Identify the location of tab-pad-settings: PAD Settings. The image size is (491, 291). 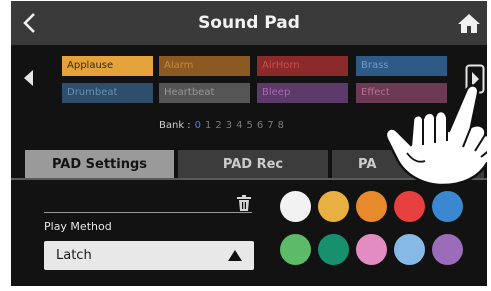
(99, 164).